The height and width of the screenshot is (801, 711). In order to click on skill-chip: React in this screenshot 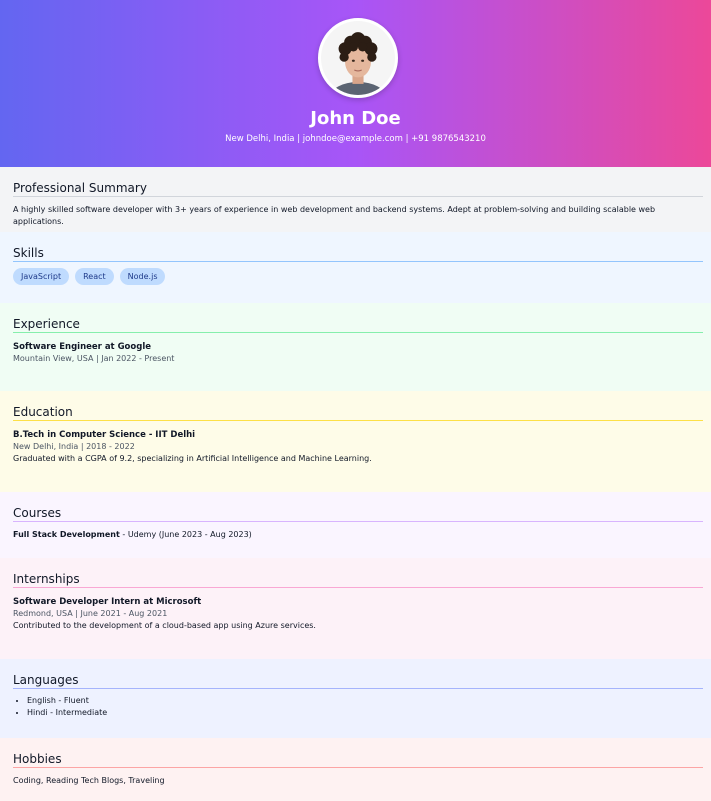, I will do `click(94, 276)`.